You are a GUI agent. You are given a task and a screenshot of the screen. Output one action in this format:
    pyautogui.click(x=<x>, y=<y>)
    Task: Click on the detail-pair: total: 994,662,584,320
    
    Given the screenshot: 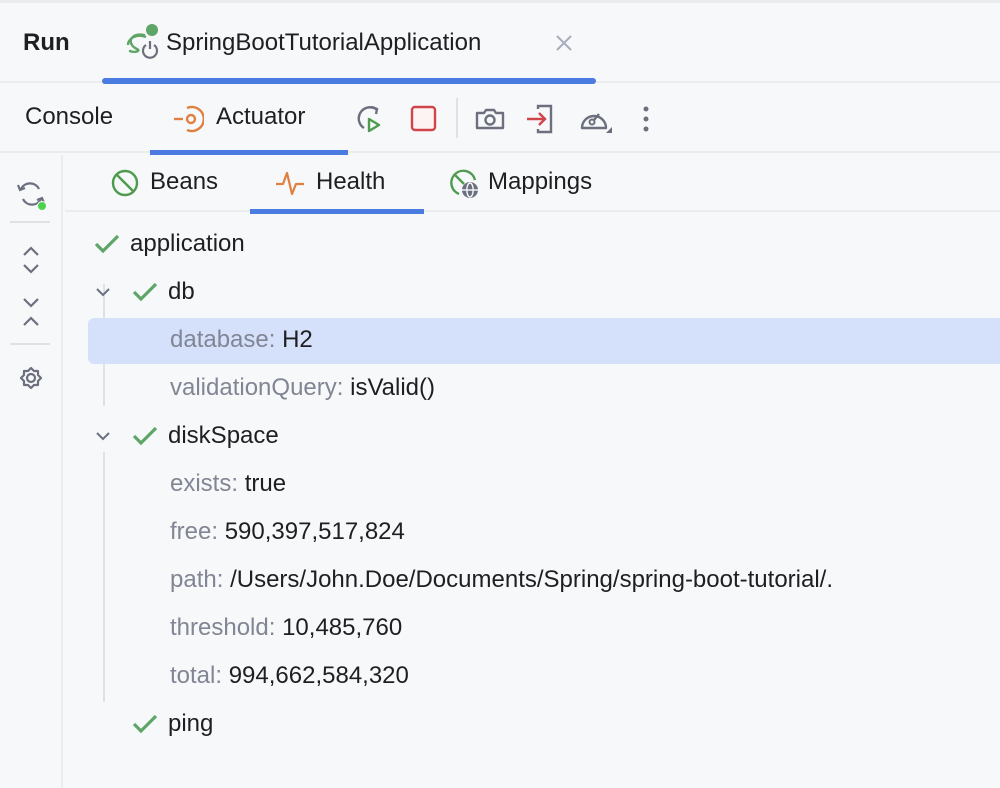 What is the action you would take?
    pyautogui.click(x=289, y=676)
    